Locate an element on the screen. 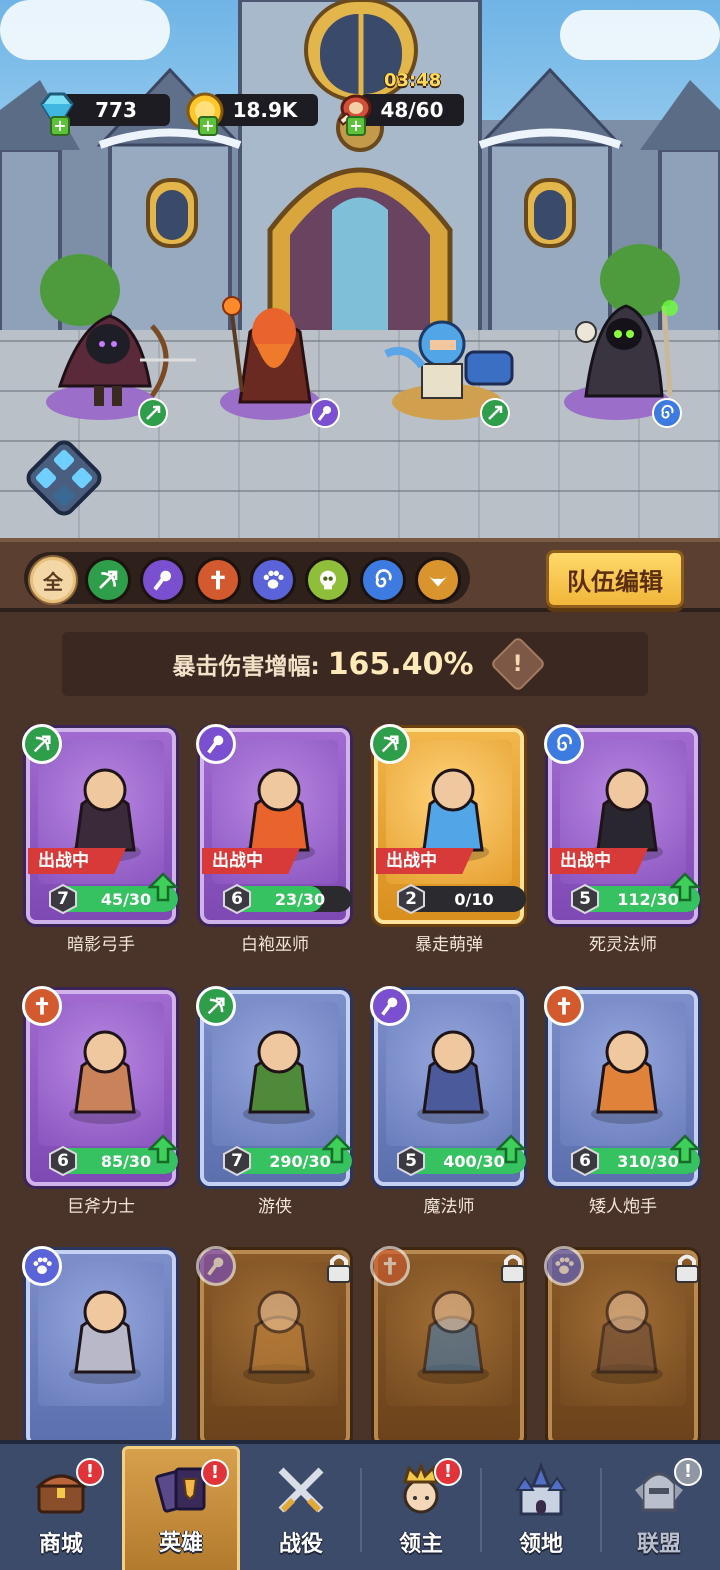  white-robe-wizard-sprite is located at coordinates (275, 352).